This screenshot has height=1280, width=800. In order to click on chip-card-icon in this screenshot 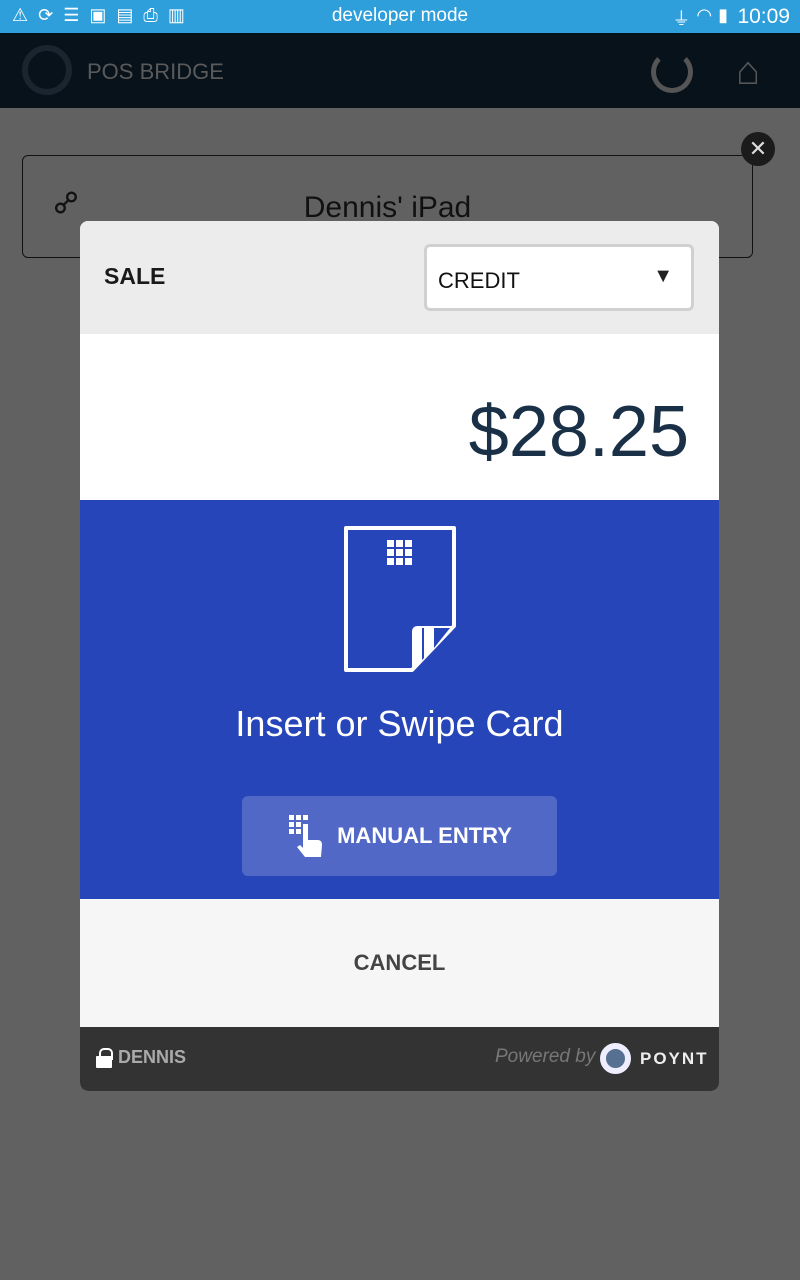, I will do `click(400, 599)`.